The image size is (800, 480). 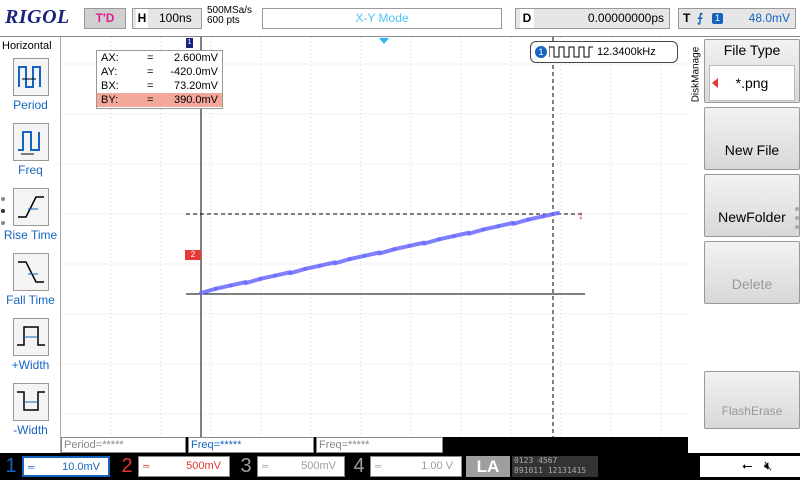 I want to click on new-folder-button: NewFolder, so click(x=752, y=205).